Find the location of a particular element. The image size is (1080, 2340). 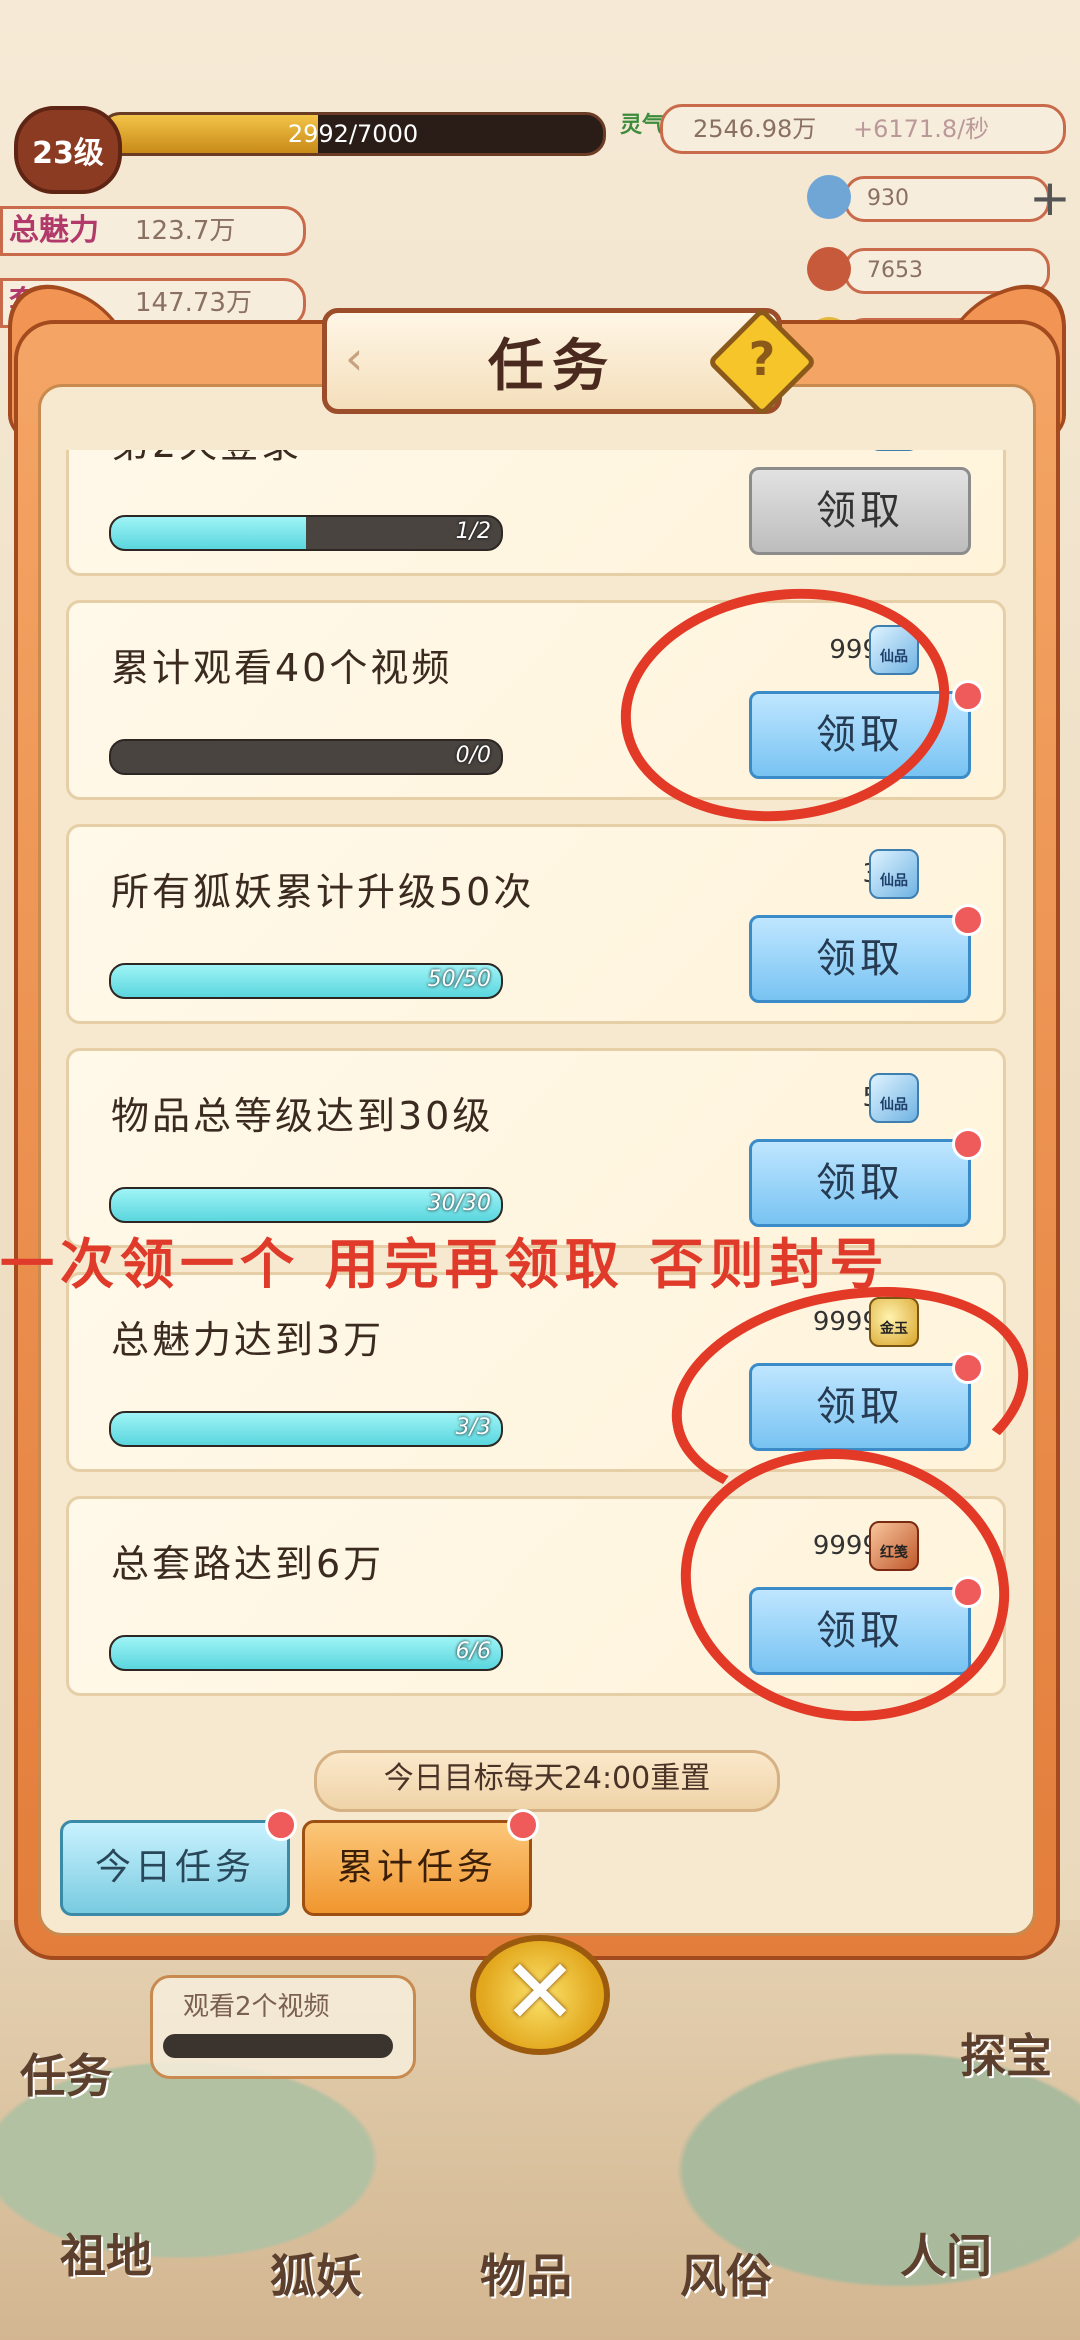

nav-items: 物品 is located at coordinates (526, 2273).